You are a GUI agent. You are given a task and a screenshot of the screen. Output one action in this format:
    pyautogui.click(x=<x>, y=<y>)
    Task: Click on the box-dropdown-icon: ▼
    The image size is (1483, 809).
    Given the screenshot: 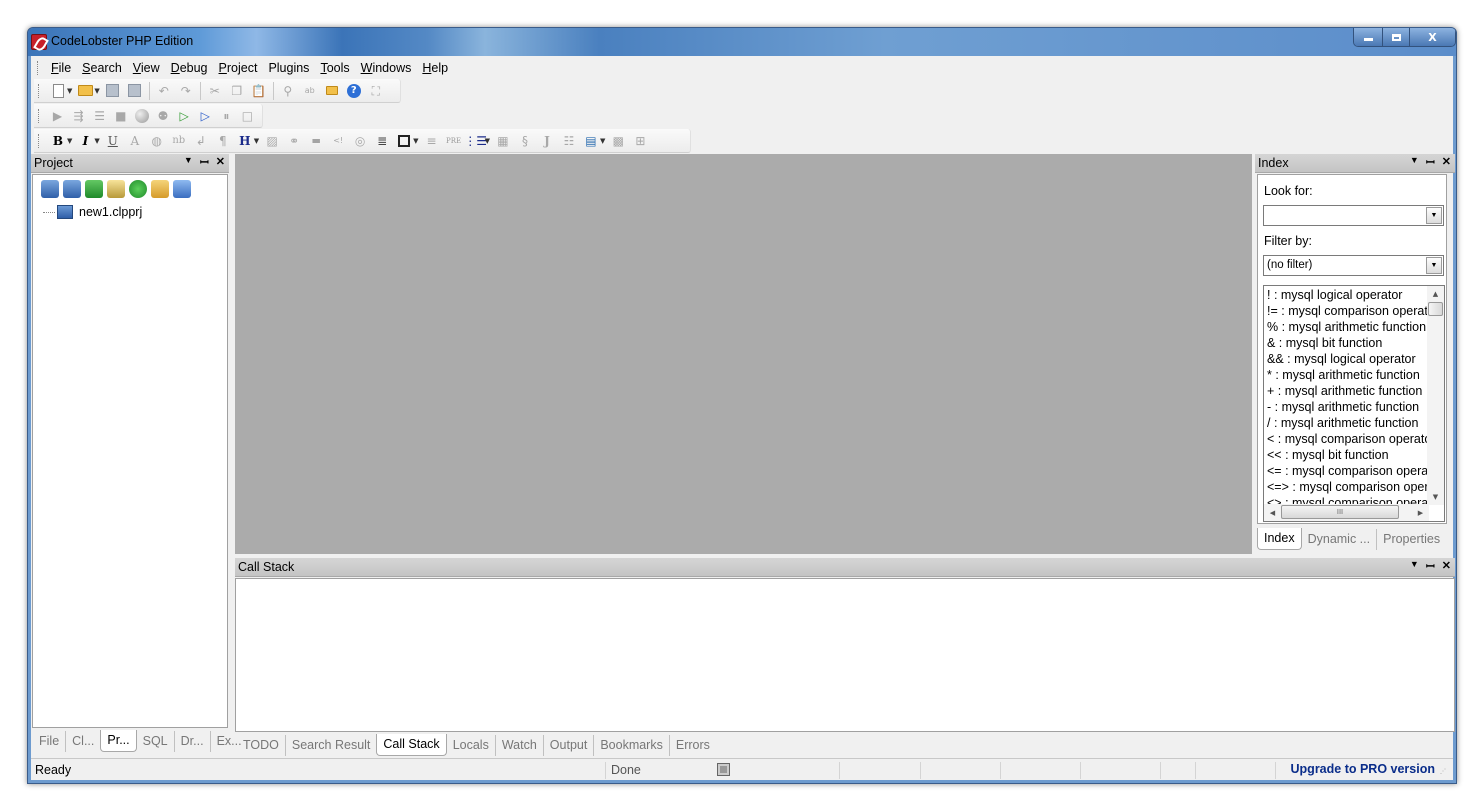 What is the action you would take?
    pyautogui.click(x=415, y=141)
    